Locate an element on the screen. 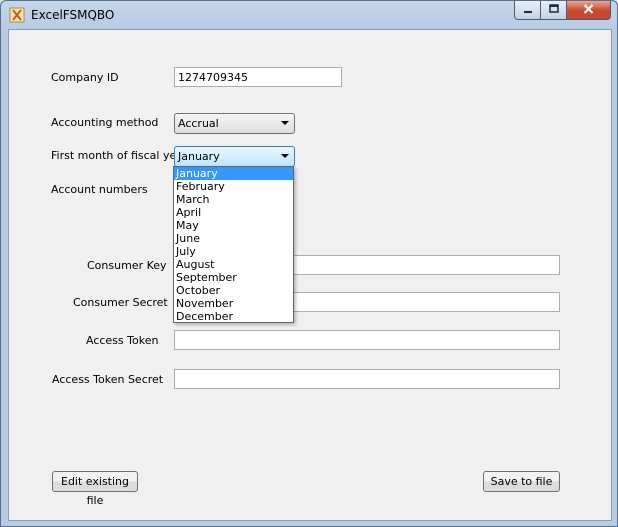 The image size is (618, 527). close-button is located at coordinates (589, 10).